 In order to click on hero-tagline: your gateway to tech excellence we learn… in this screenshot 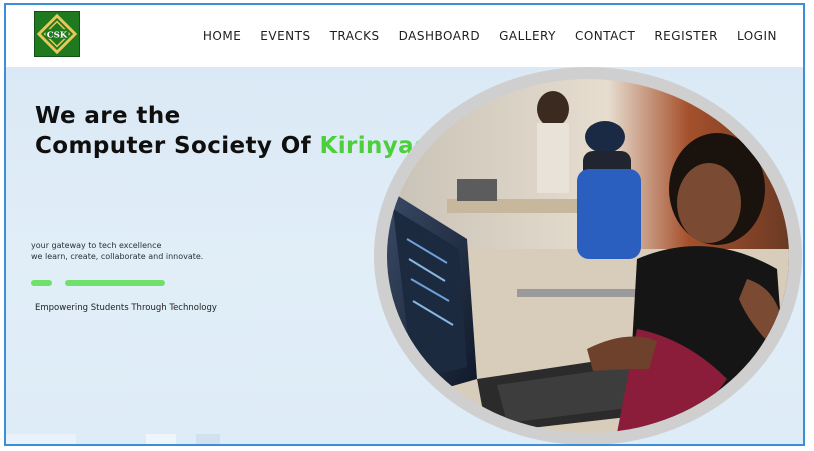, I will do `click(117, 251)`.